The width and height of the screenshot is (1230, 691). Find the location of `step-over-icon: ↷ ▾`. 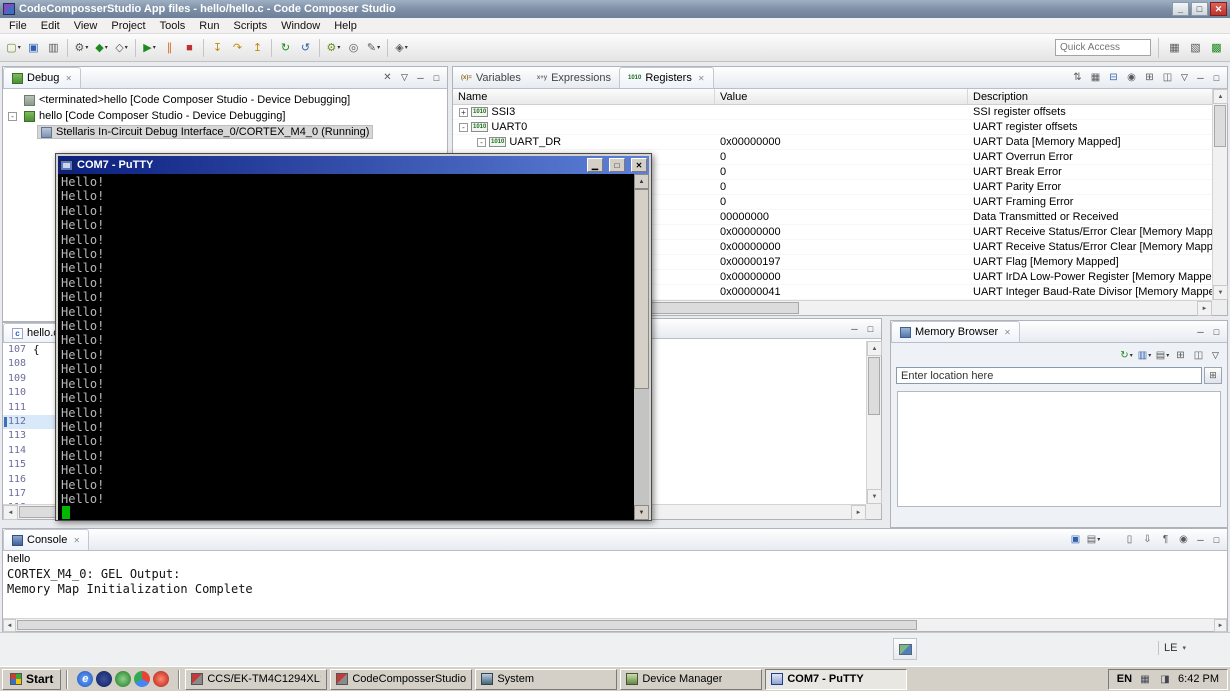

step-over-icon: ↷ ▾ is located at coordinates (237, 48).